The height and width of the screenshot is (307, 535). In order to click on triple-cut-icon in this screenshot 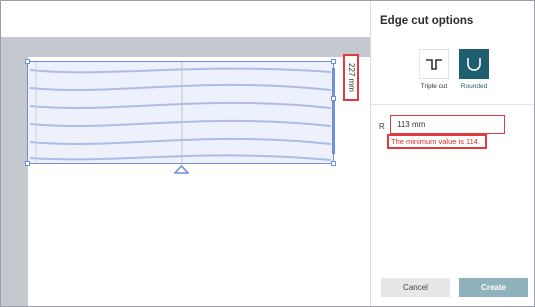, I will do `click(434, 64)`.